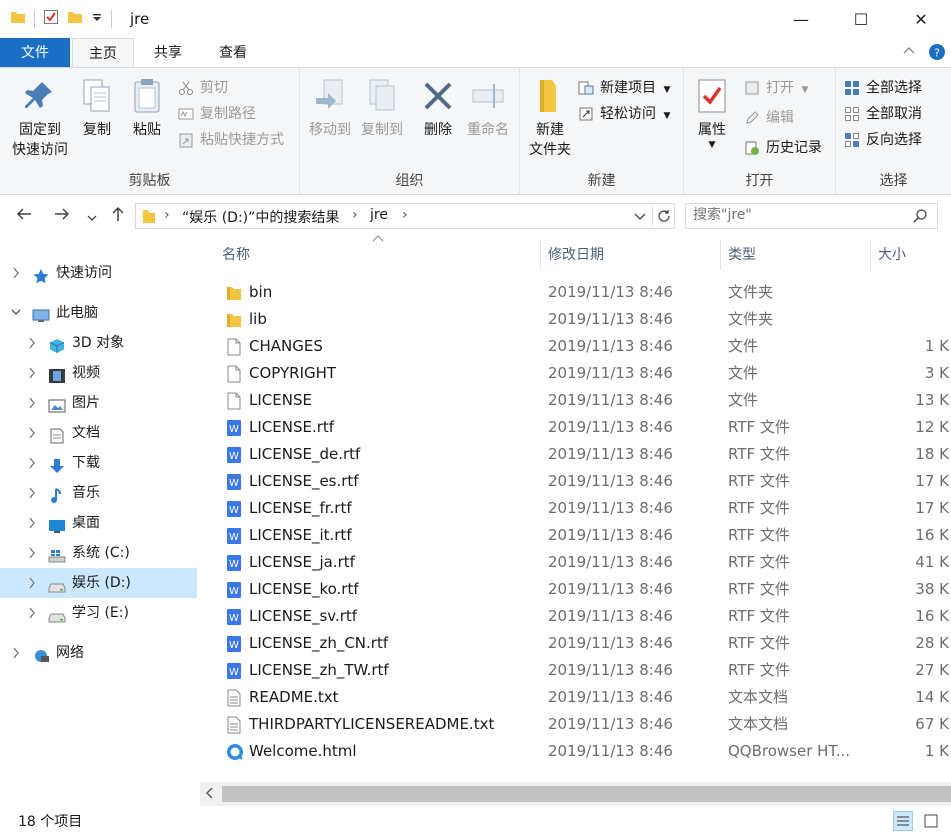 The height and width of the screenshot is (835, 951). Describe the element at coordinates (330, 108) in the screenshot. I see `move-to-button: 移动到` at that location.